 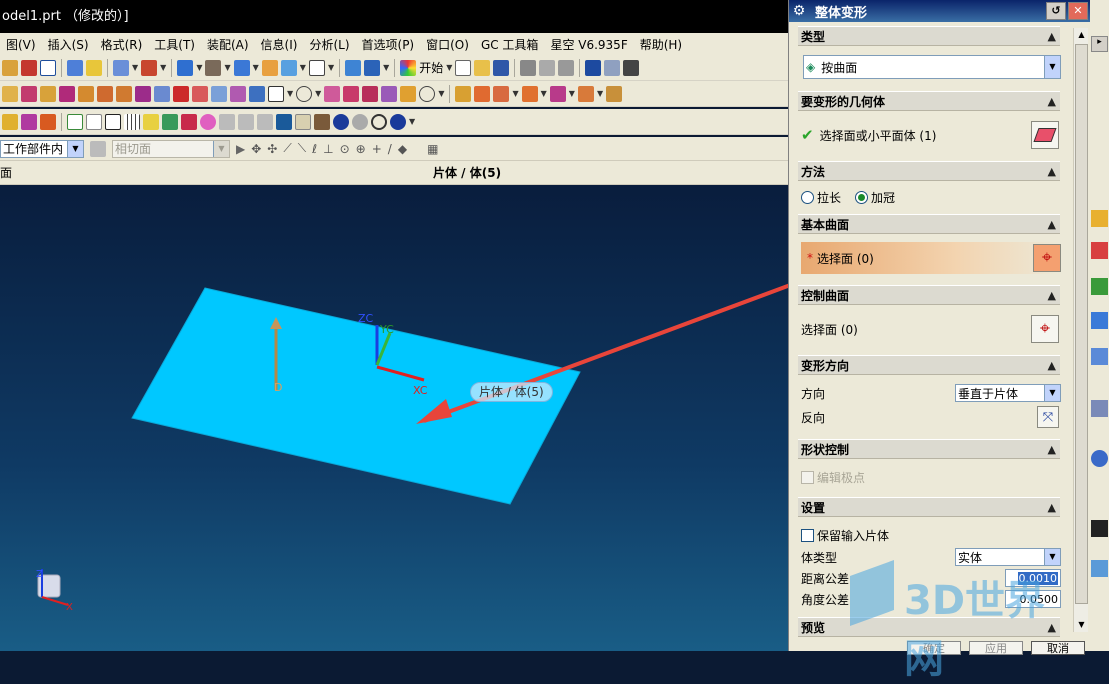 What do you see at coordinates (284, 121) in the screenshot?
I see `monitor-icon` at bounding box center [284, 121].